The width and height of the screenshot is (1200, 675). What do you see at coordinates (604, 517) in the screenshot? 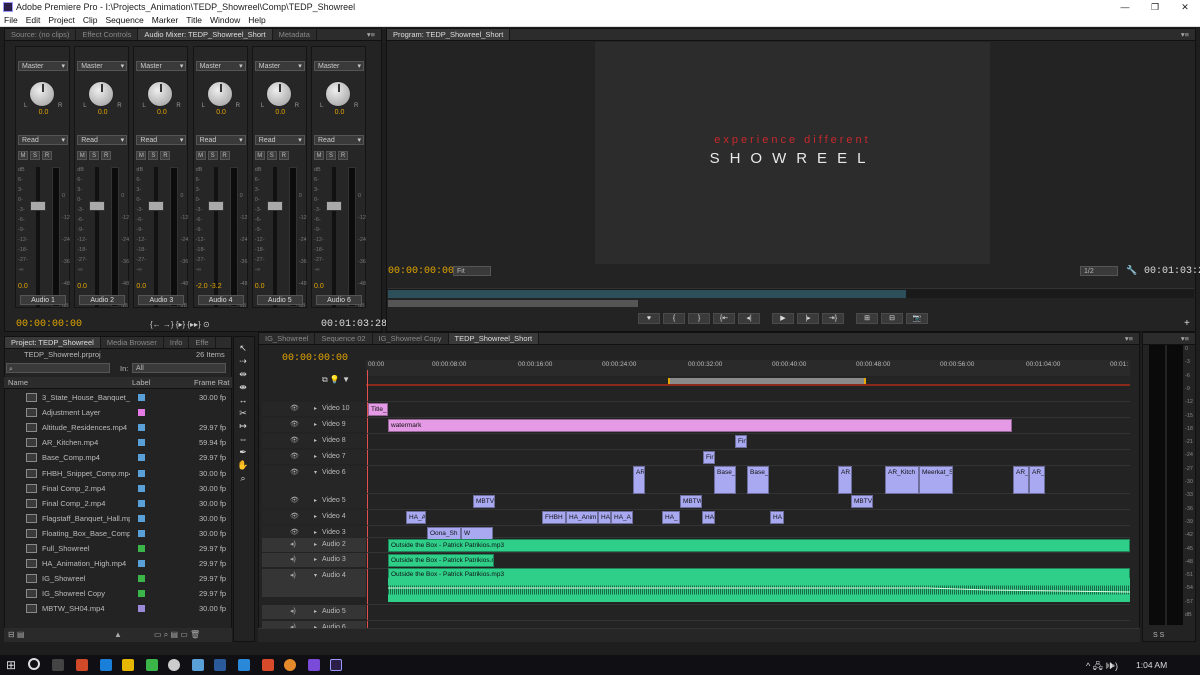
I see `timeline-clip-ha1: HA` at bounding box center [604, 517].